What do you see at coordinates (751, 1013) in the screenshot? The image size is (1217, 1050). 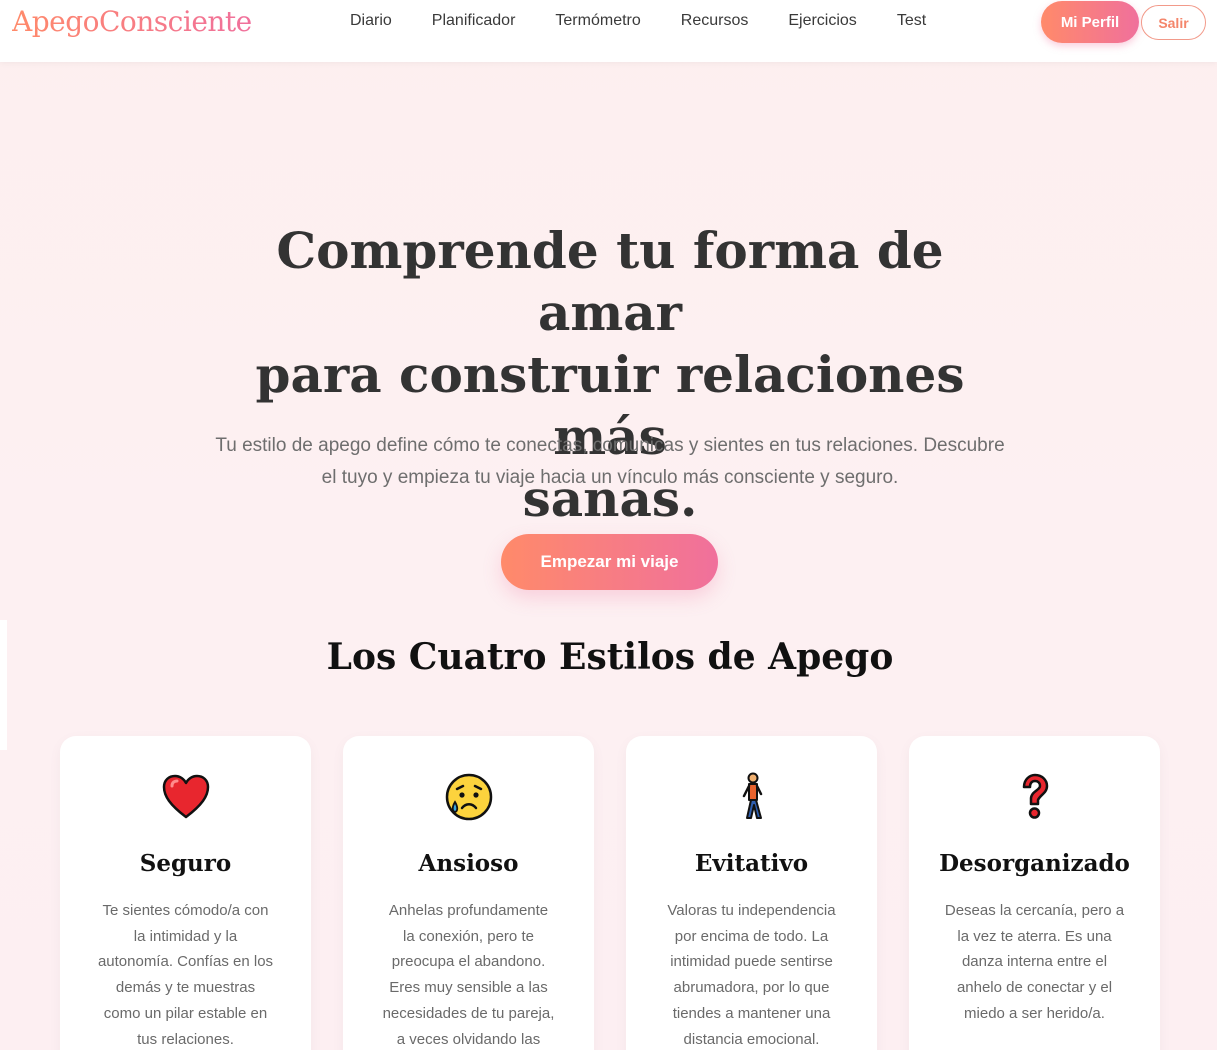 I see `card-text-line: tiendes a mantener una` at bounding box center [751, 1013].